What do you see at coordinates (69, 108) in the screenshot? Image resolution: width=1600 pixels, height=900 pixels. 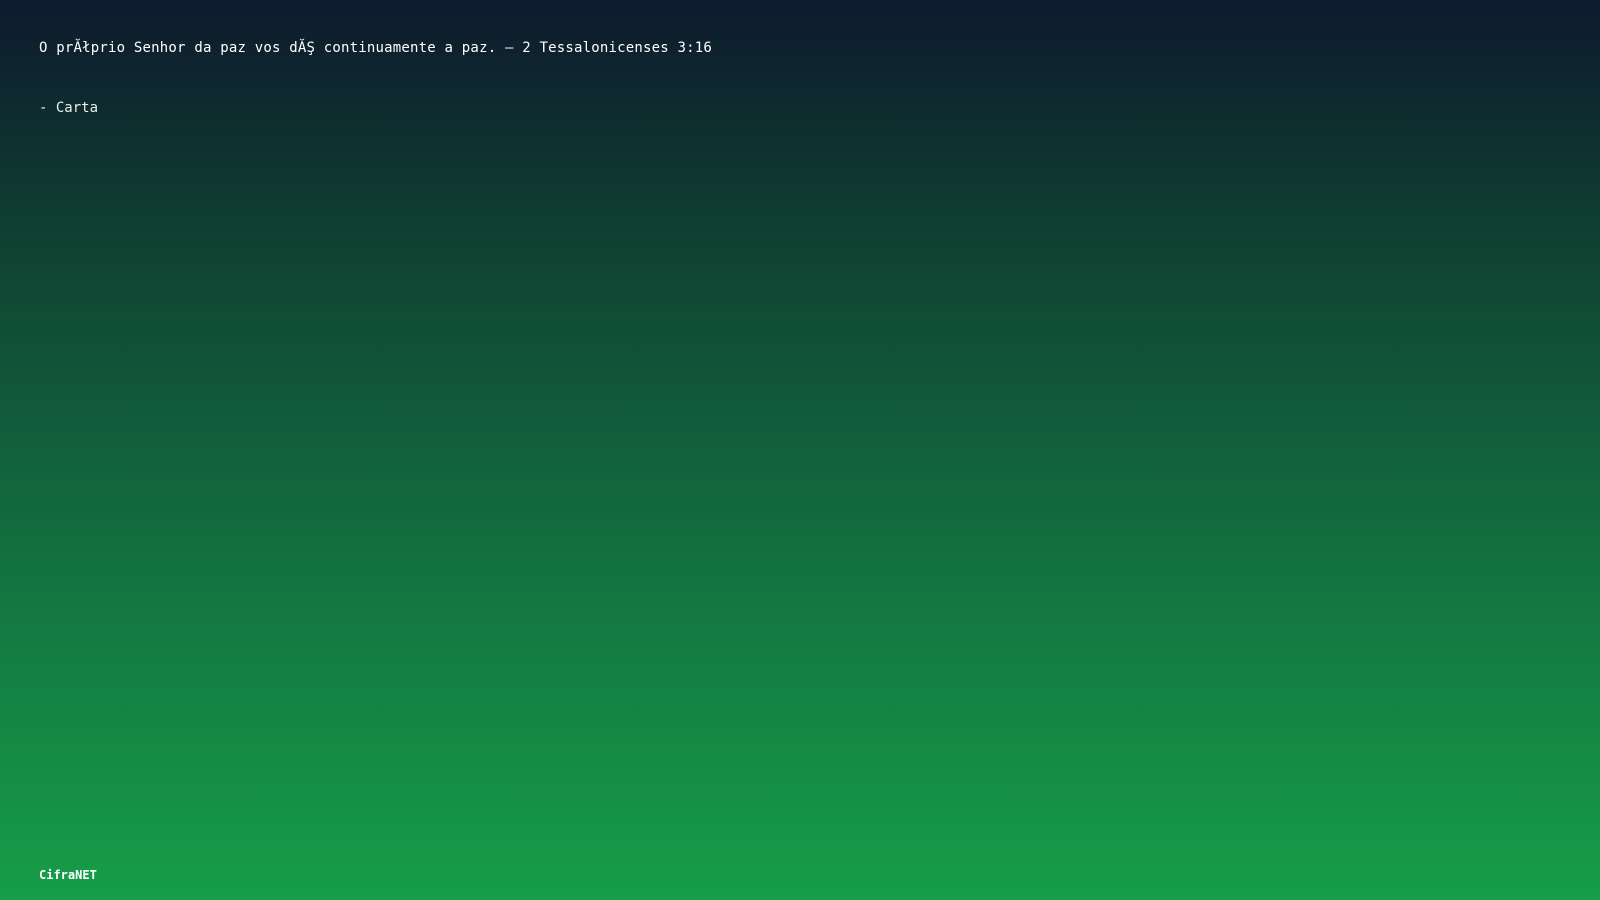 I see `quote-attribution: - Carta` at bounding box center [69, 108].